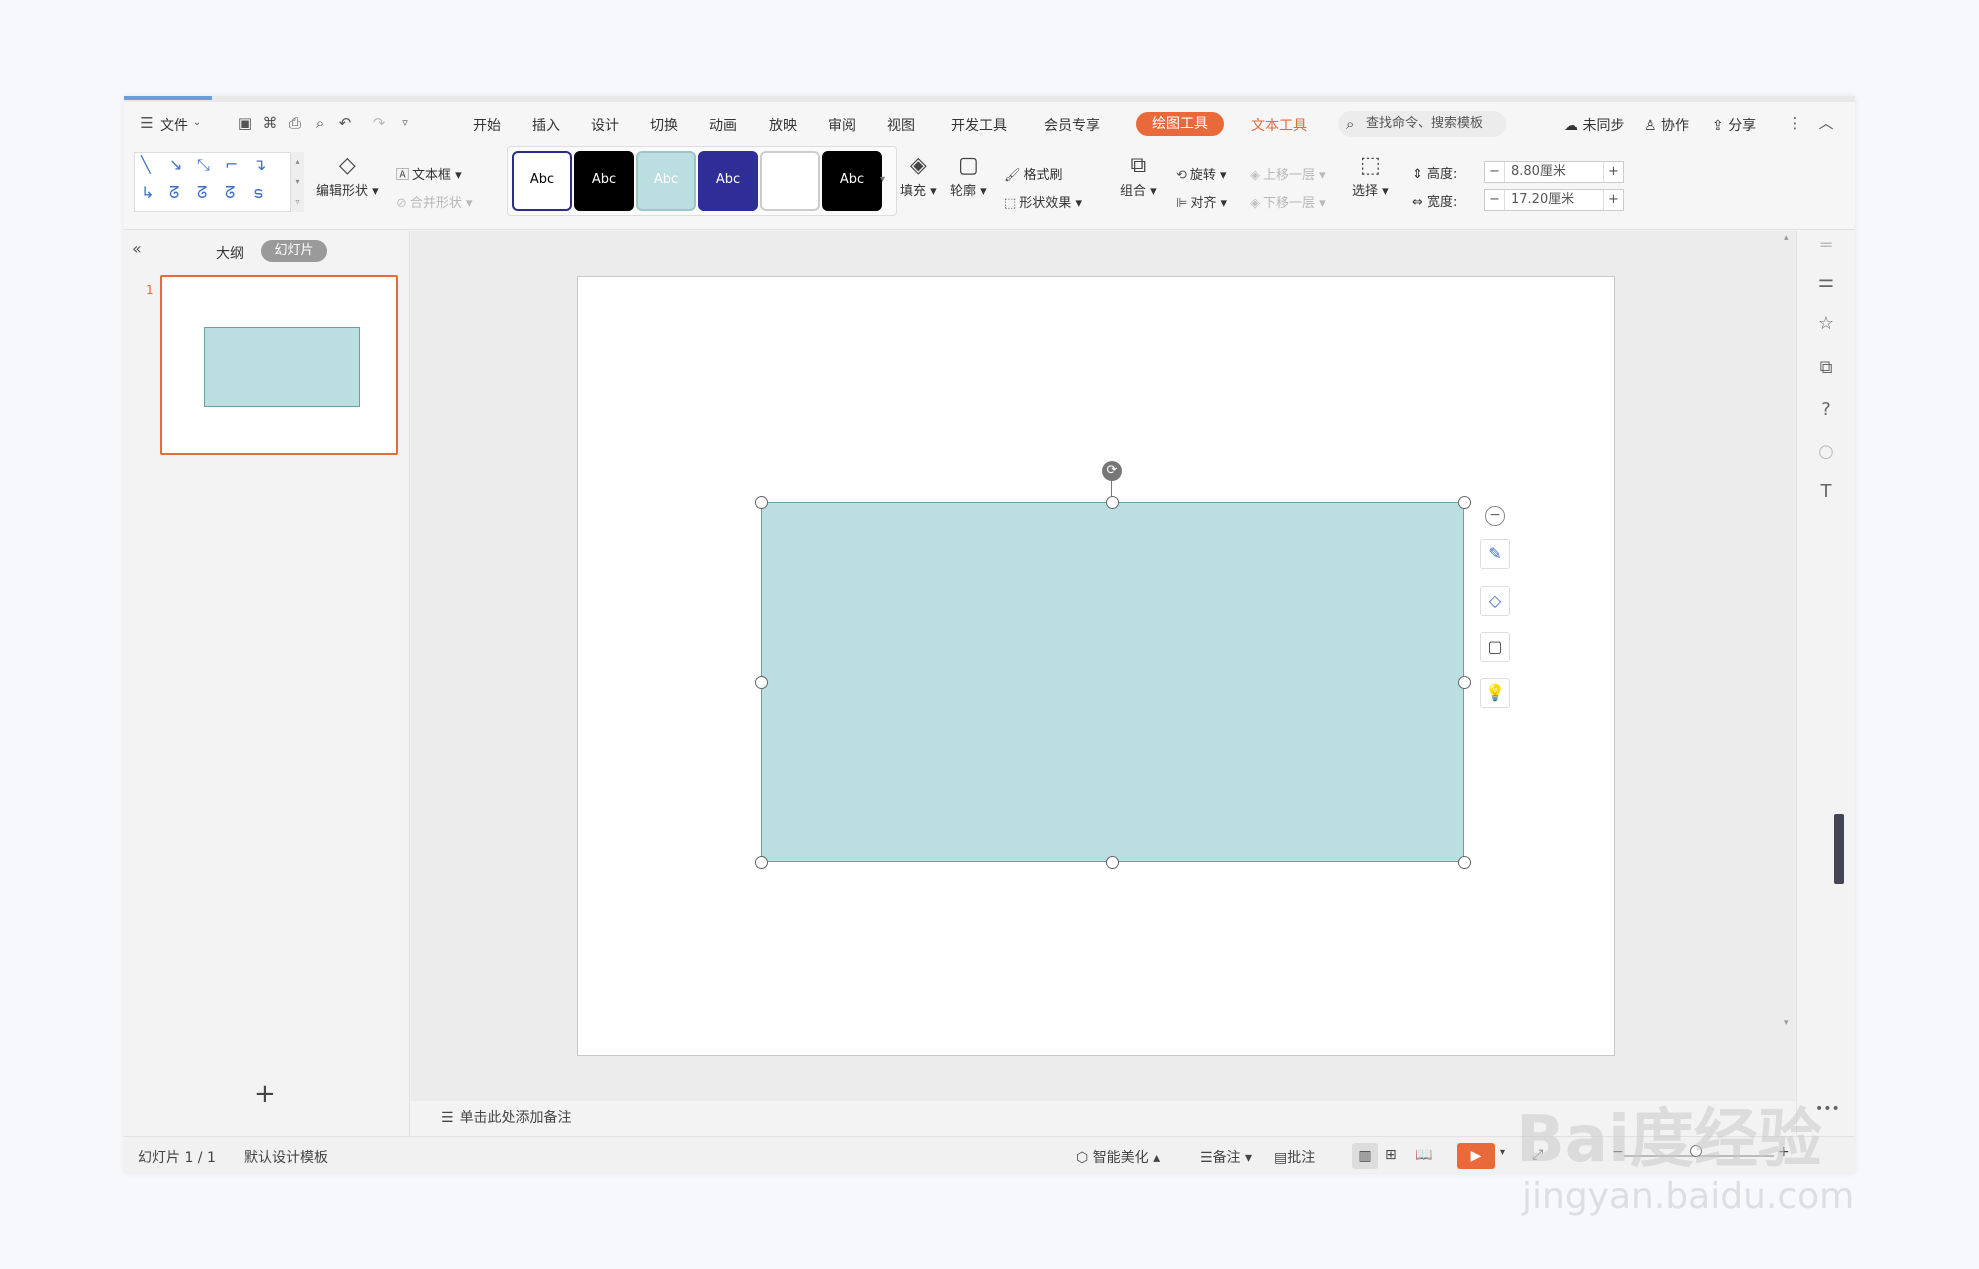 This screenshot has width=1979, height=1269. What do you see at coordinates (1226, 1157) in the screenshot?
I see `notes-toggle-button: ☰备注 ▾` at bounding box center [1226, 1157].